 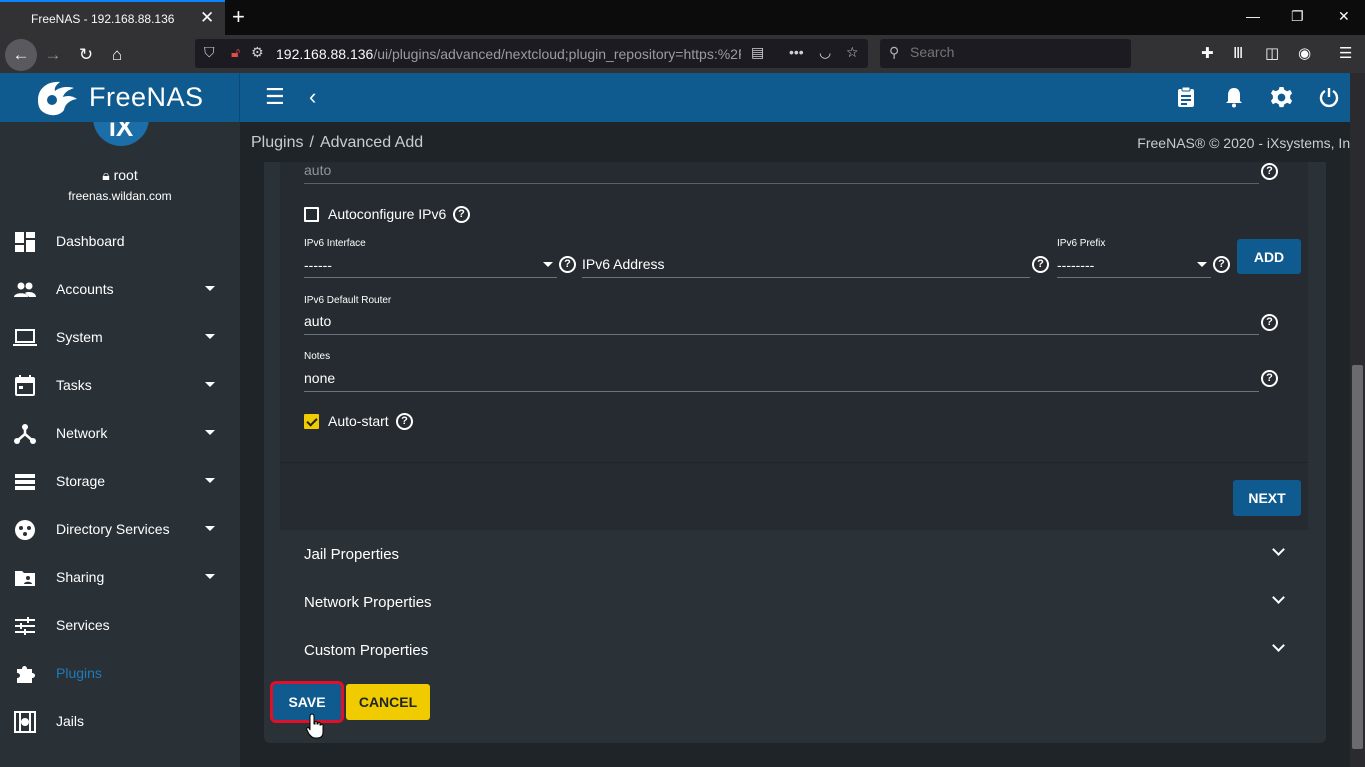 What do you see at coordinates (852, 52) in the screenshot?
I see `bookmark-star-icon: ☆` at bounding box center [852, 52].